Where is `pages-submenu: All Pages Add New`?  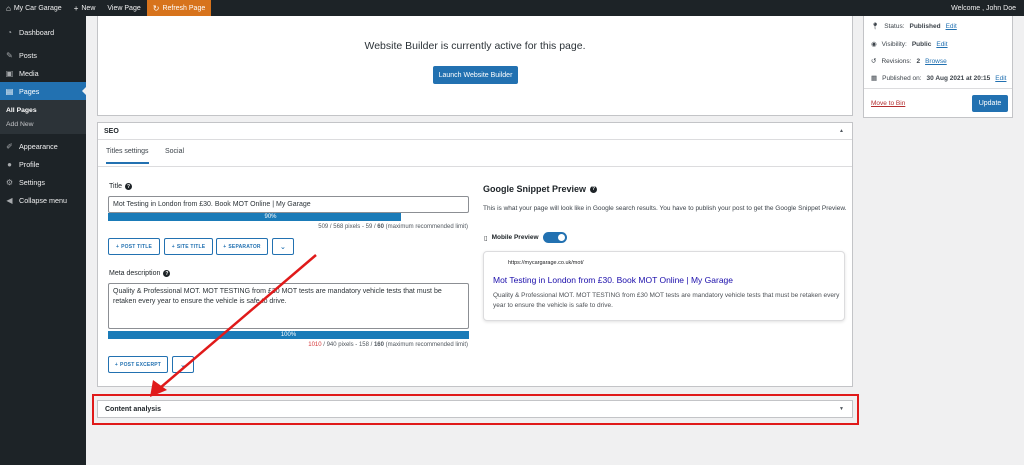 pages-submenu: All Pages Add New is located at coordinates (43, 117).